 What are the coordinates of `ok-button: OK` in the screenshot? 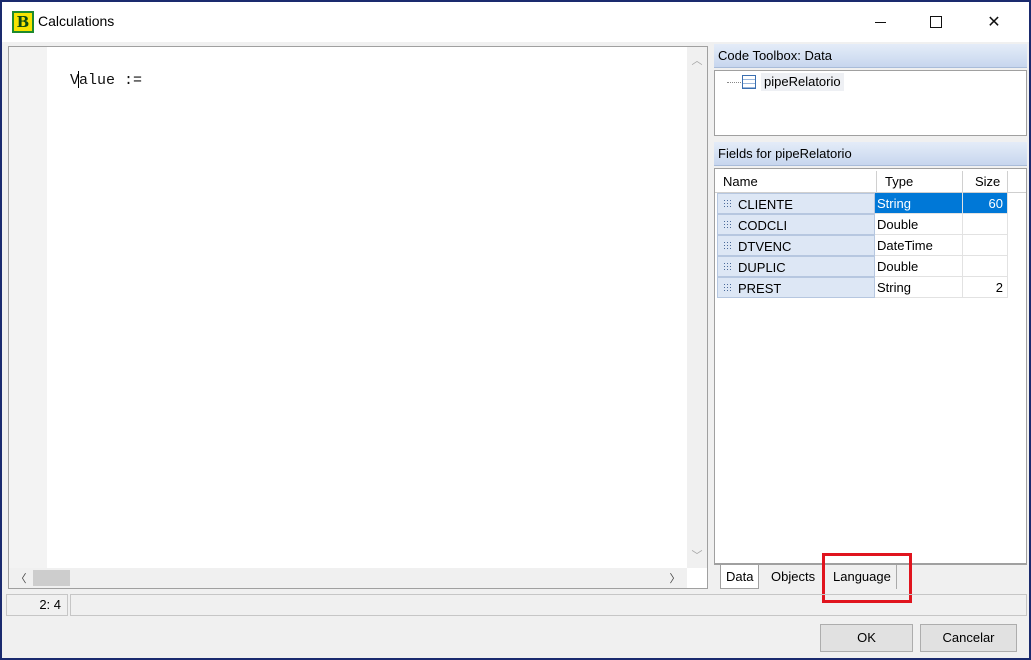 It's located at (866, 638).